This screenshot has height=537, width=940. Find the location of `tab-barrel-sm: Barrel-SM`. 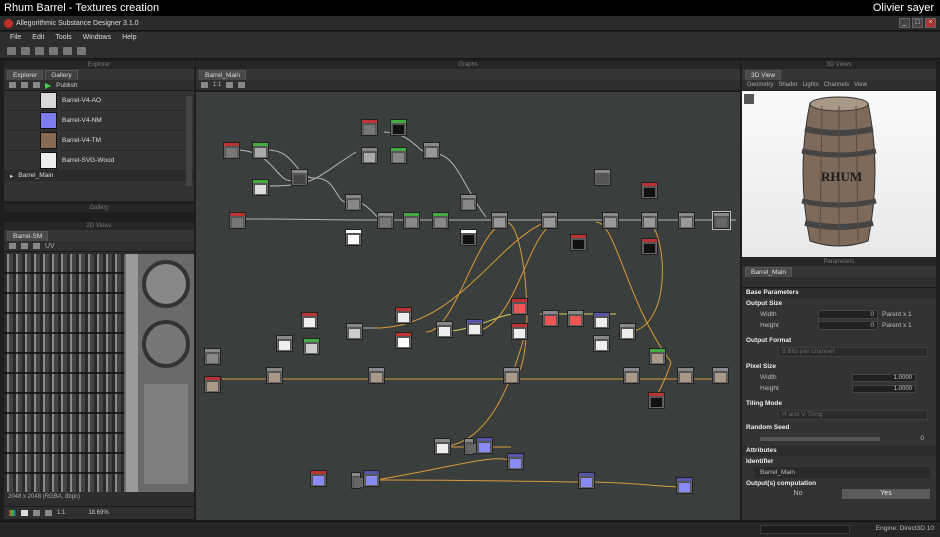

tab-barrel-sm: Barrel-SM is located at coordinates (28, 236).